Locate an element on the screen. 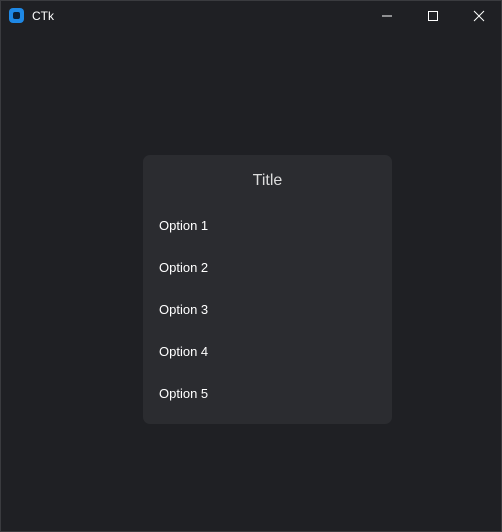  maximize-button is located at coordinates (433, 16).